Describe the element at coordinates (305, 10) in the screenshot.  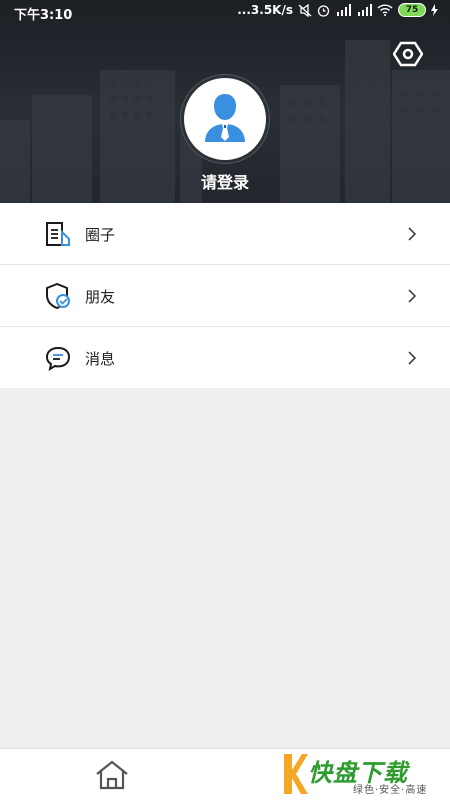
I see `mute-icon` at that location.